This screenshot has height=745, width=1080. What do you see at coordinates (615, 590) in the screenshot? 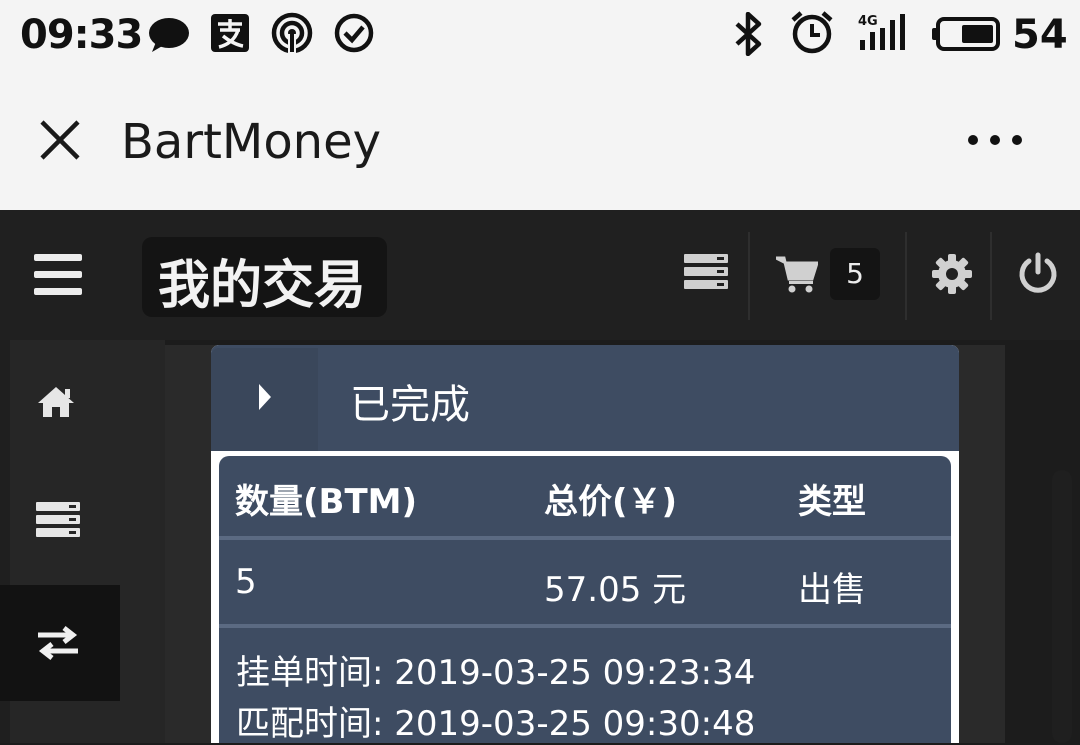
I see `trade-total: 57.05 元` at bounding box center [615, 590].